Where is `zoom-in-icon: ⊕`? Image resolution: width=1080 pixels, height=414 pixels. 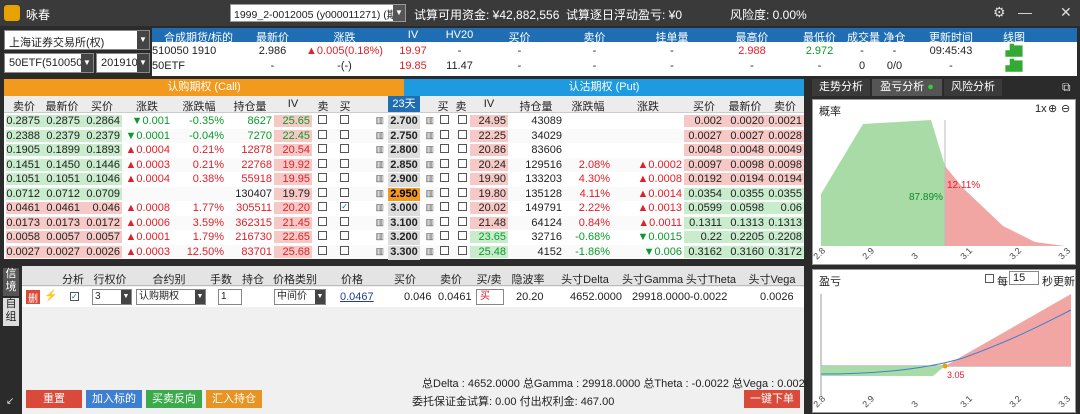 zoom-in-icon: ⊕ is located at coordinates (1052, 108).